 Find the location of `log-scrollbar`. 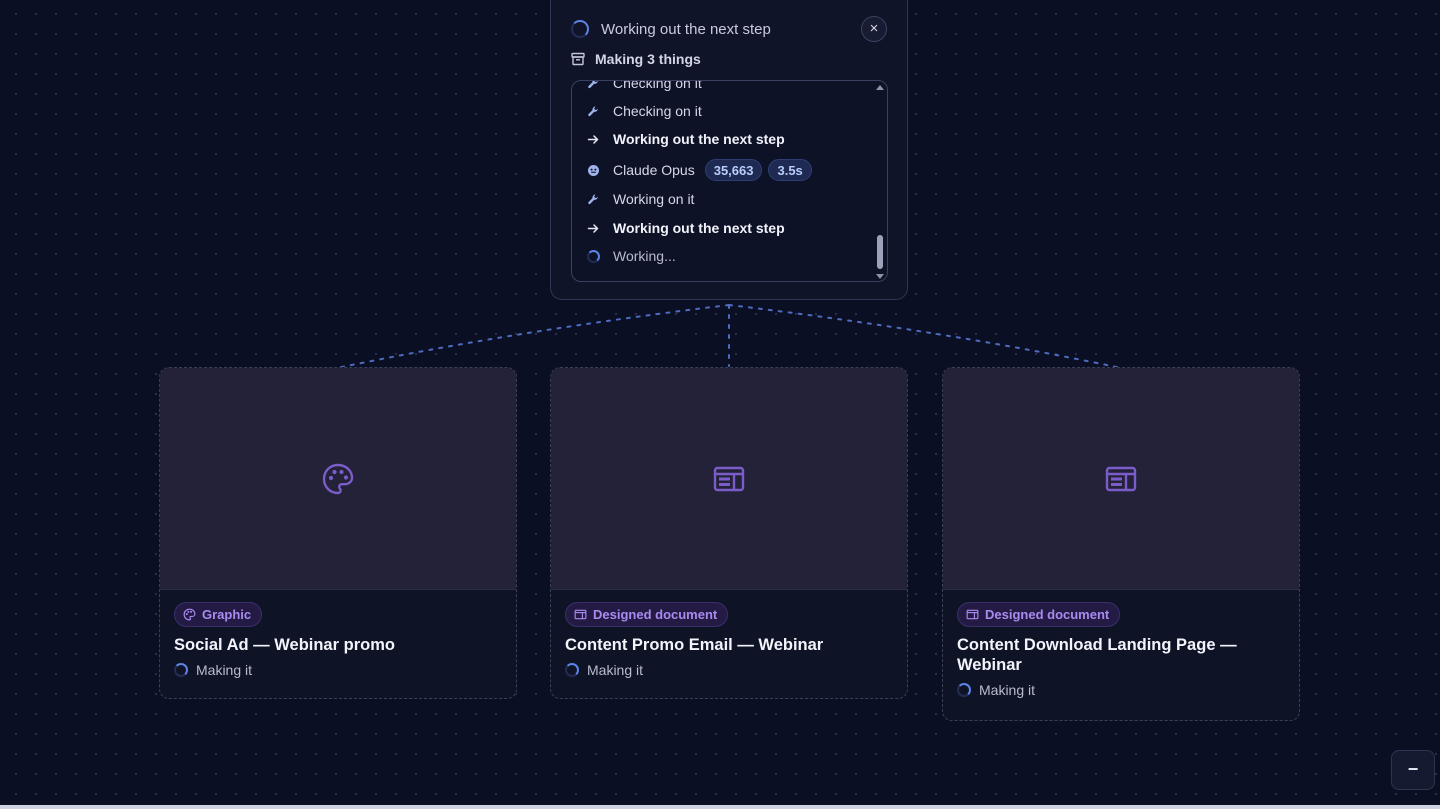

log-scrollbar is located at coordinates (880, 182).